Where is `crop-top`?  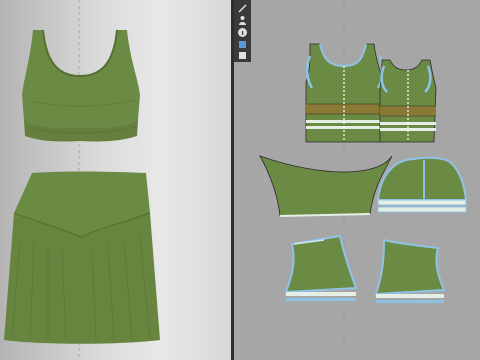 crop-top is located at coordinates (81, 85).